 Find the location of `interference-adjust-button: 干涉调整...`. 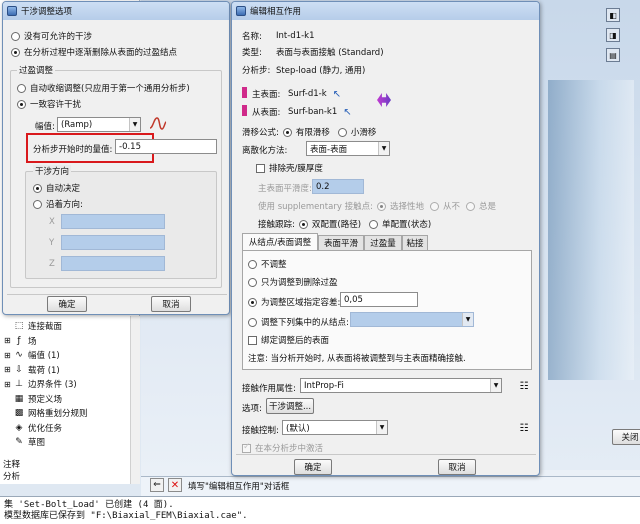

interference-adjust-button: 干涉调整... is located at coordinates (290, 406).